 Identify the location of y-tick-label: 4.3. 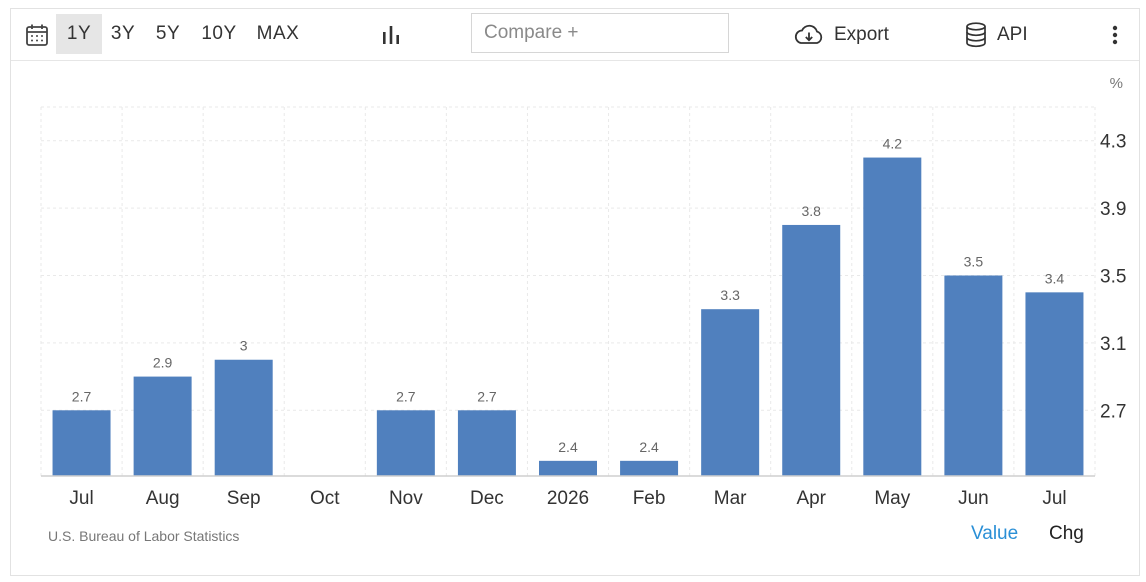
(1113, 142).